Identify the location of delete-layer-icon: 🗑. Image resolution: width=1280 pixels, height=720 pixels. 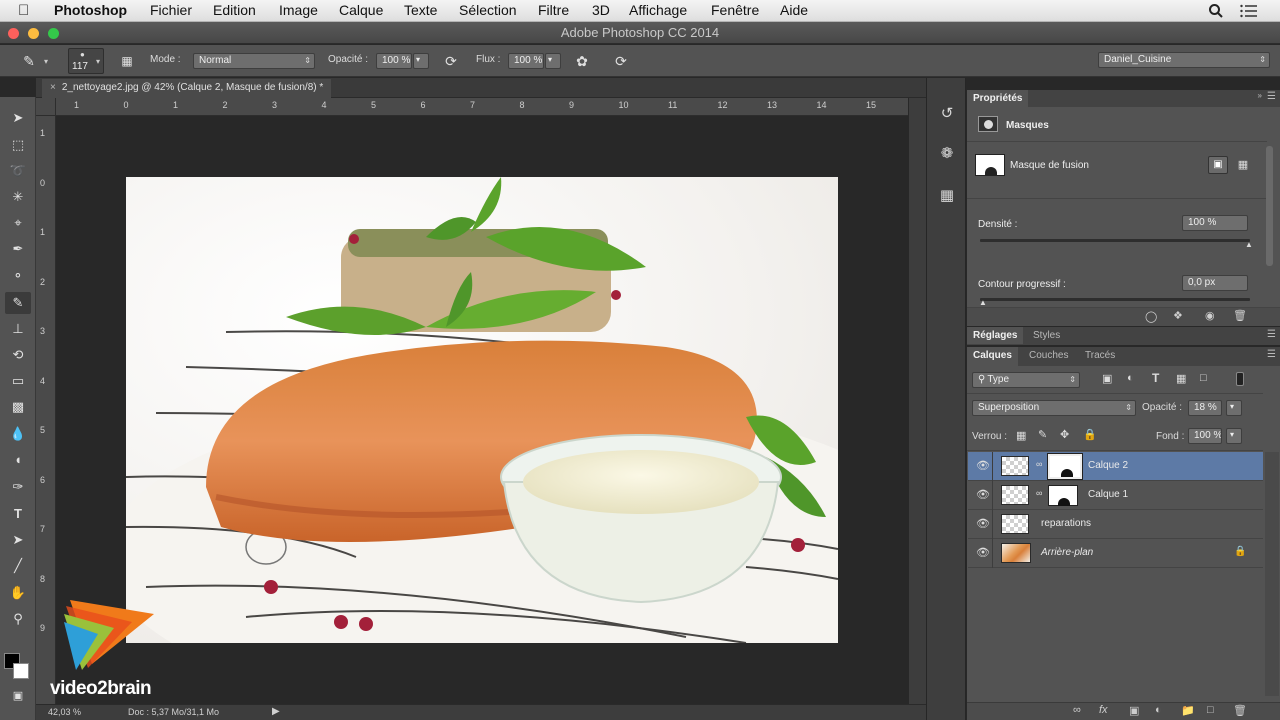
(1240, 710).